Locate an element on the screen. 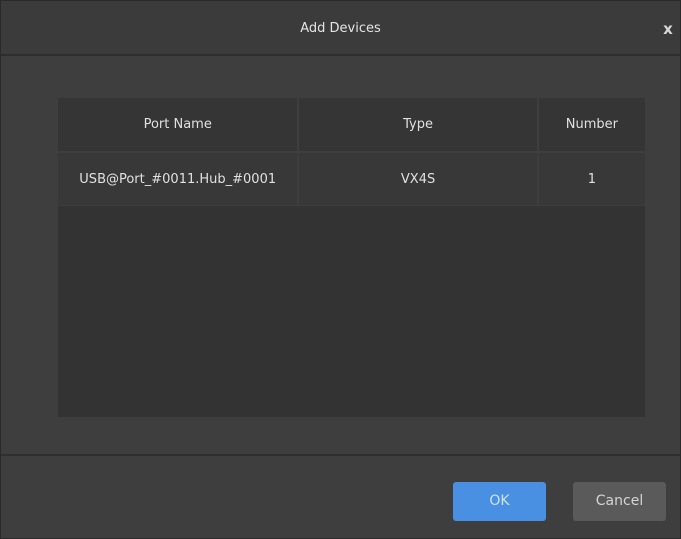 The image size is (681, 539). dialog-title: Add Devices is located at coordinates (340, 28).